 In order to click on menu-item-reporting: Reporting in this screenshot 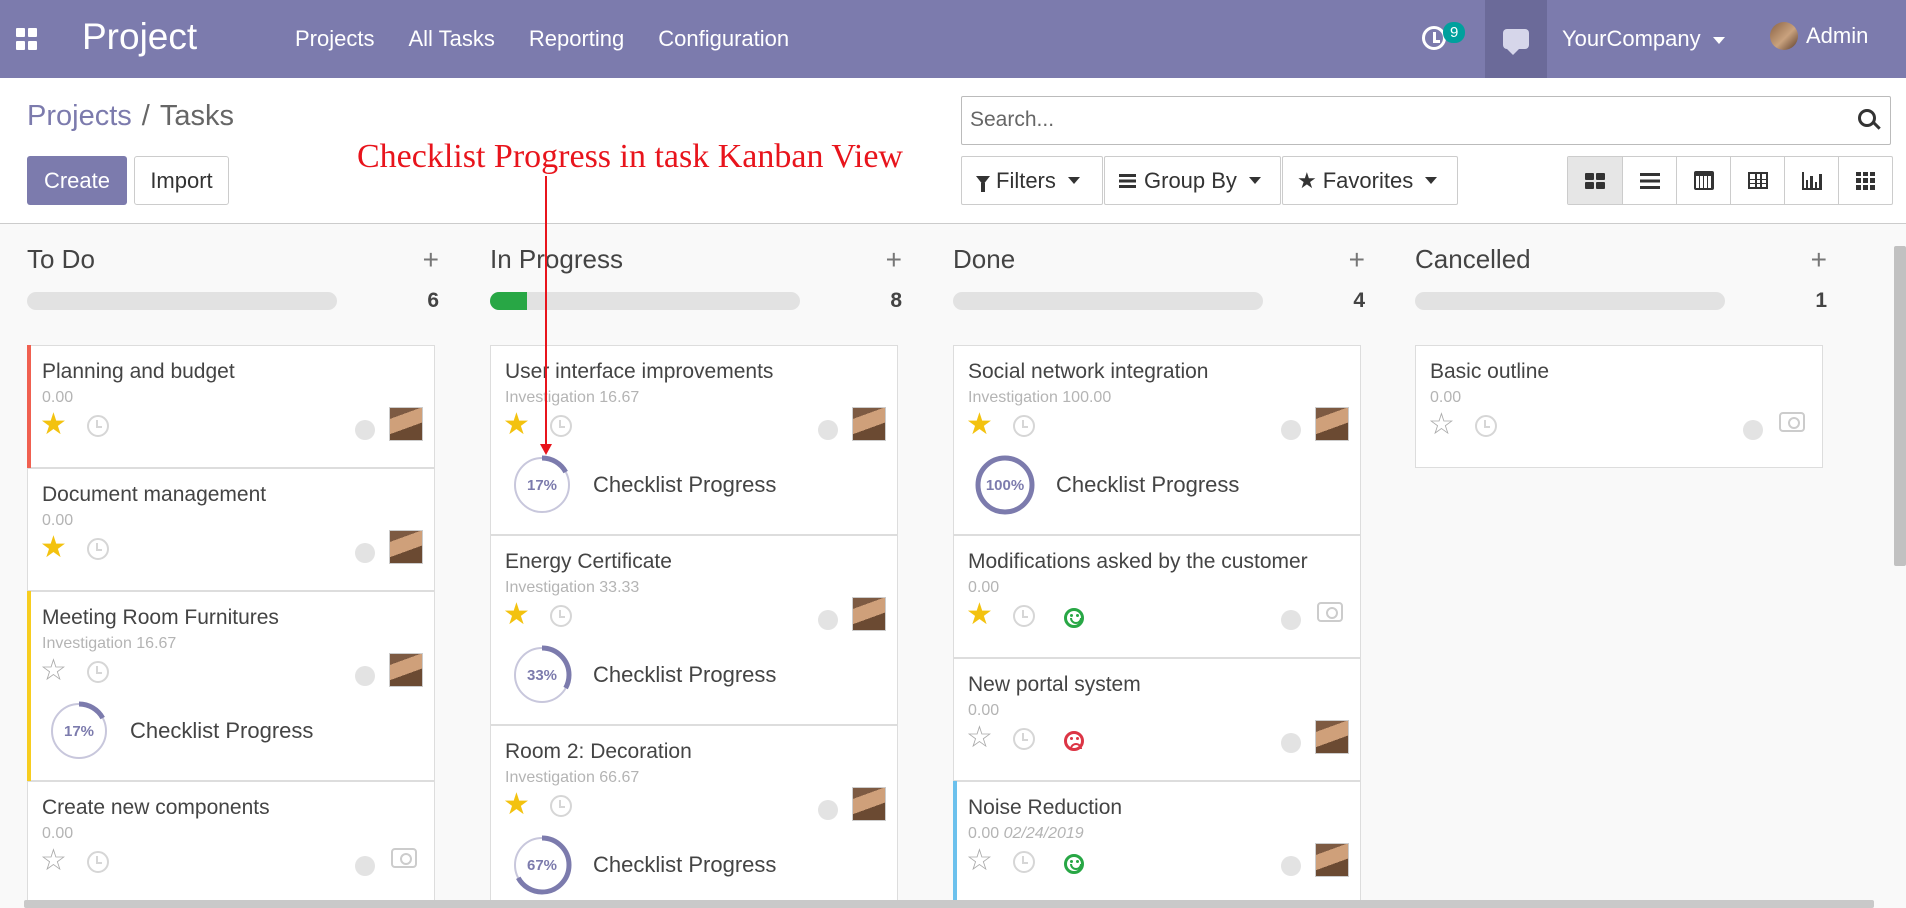, I will do `click(576, 39)`.